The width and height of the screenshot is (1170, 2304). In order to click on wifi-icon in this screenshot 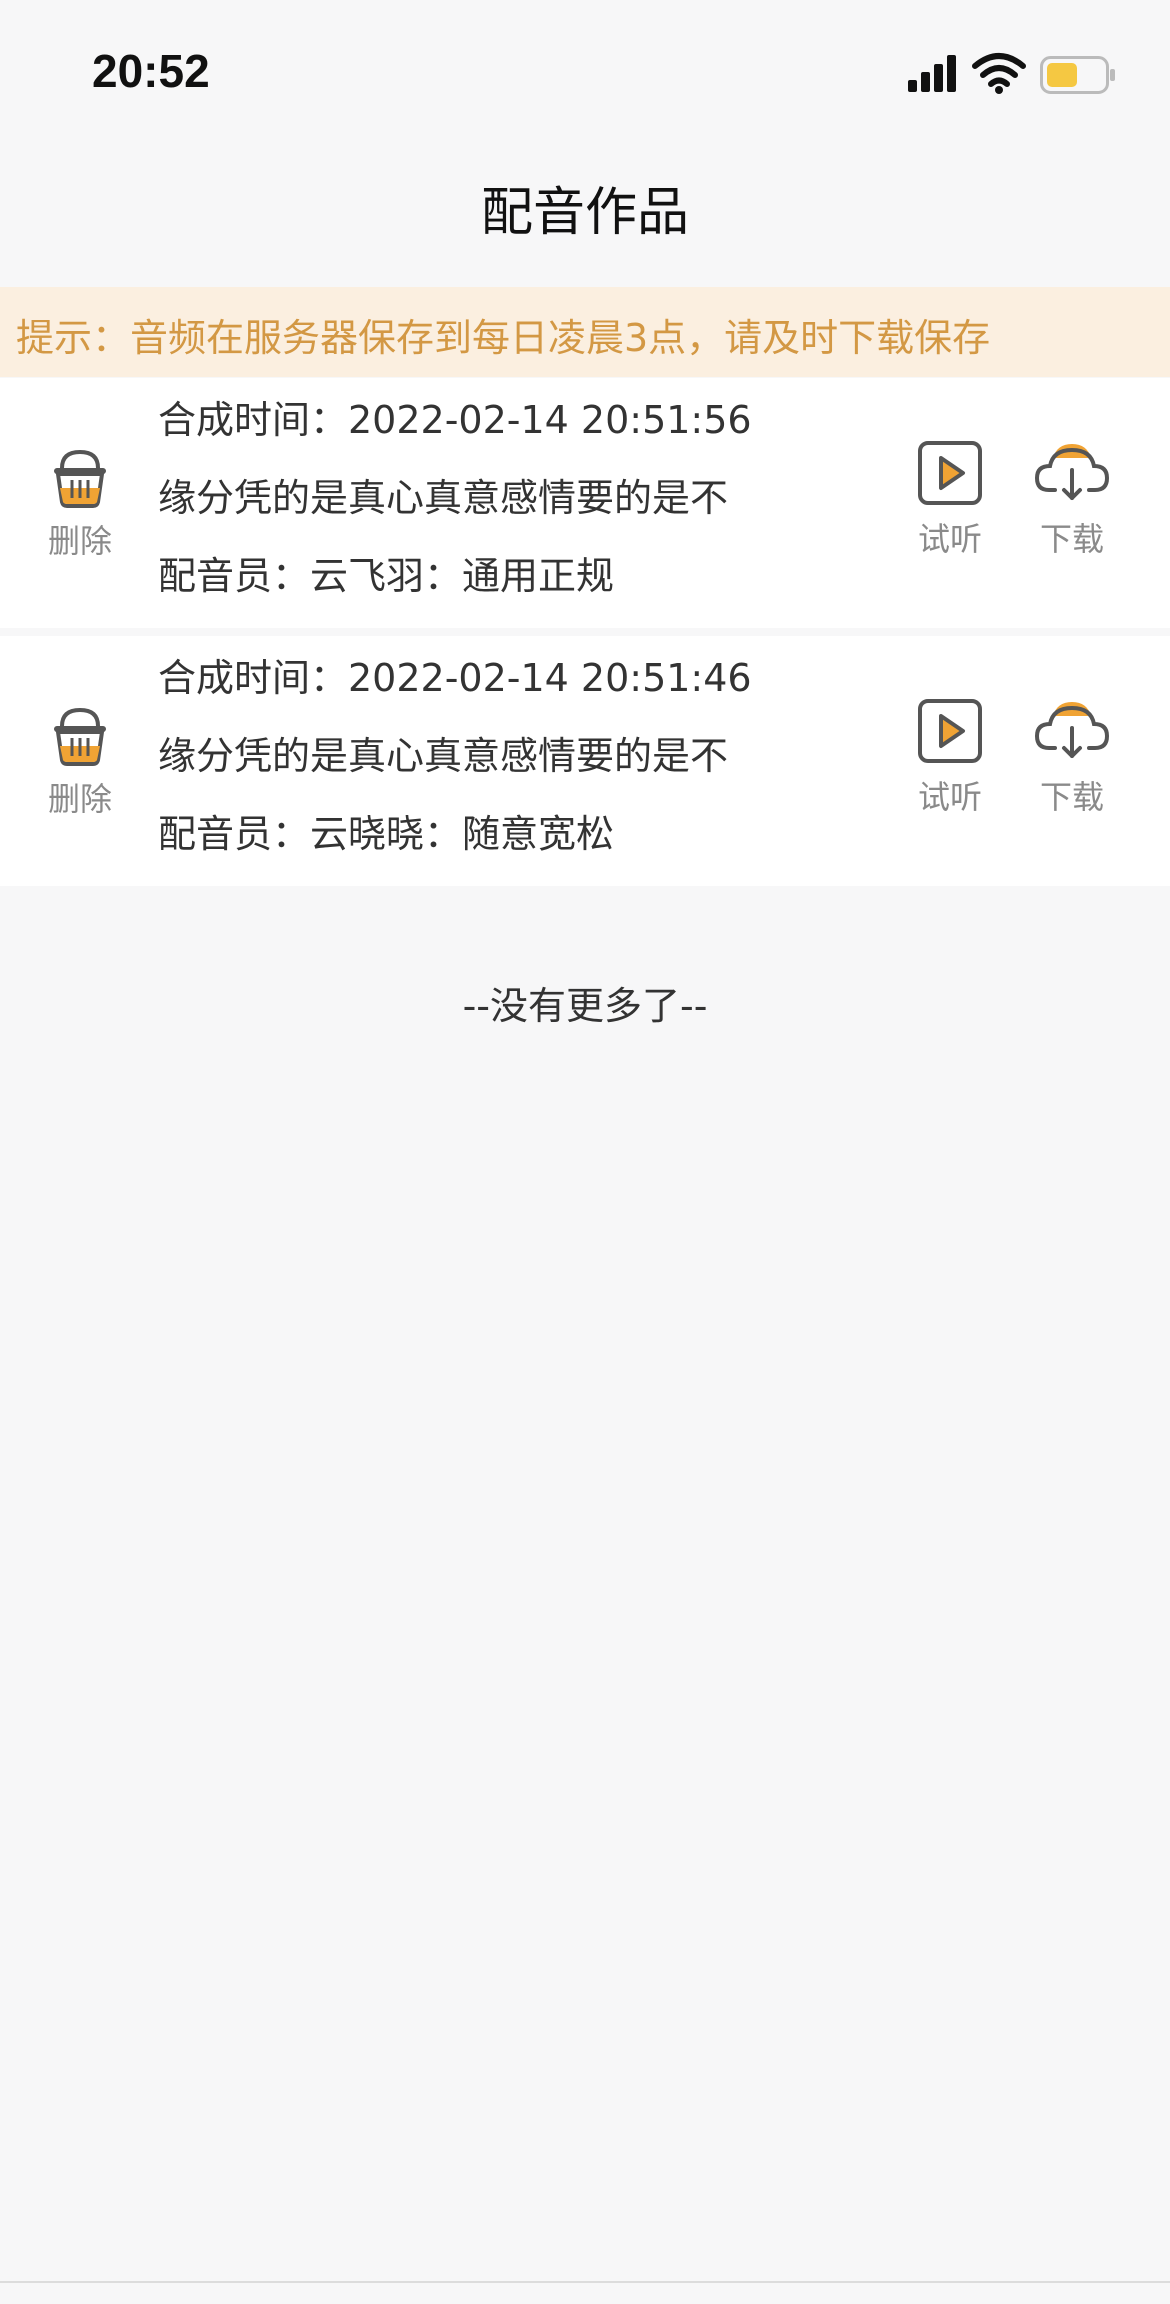, I will do `click(999, 73)`.